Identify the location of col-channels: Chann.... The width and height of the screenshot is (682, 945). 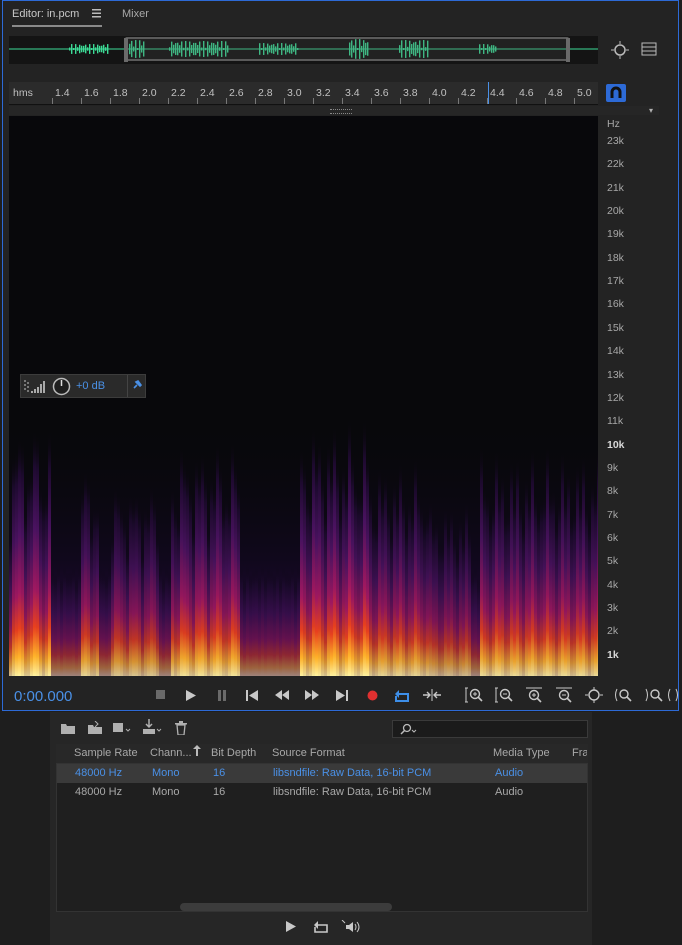
(171, 753).